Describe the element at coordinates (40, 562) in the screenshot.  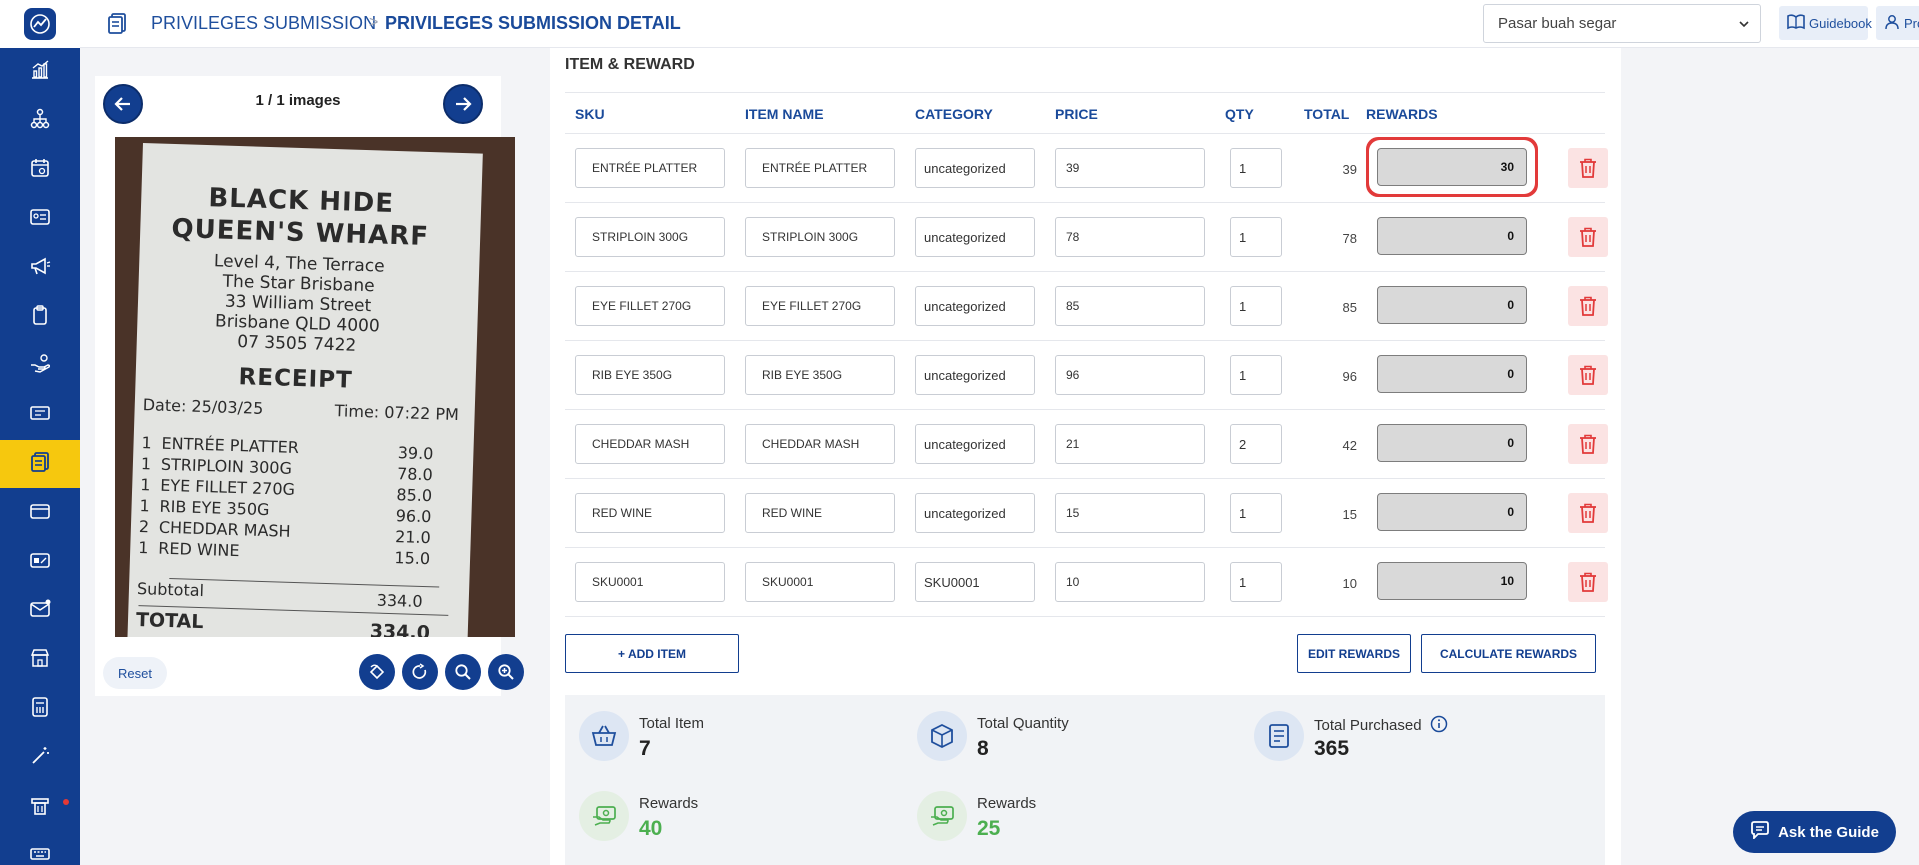
I see `sidebar-item-voucher` at that location.